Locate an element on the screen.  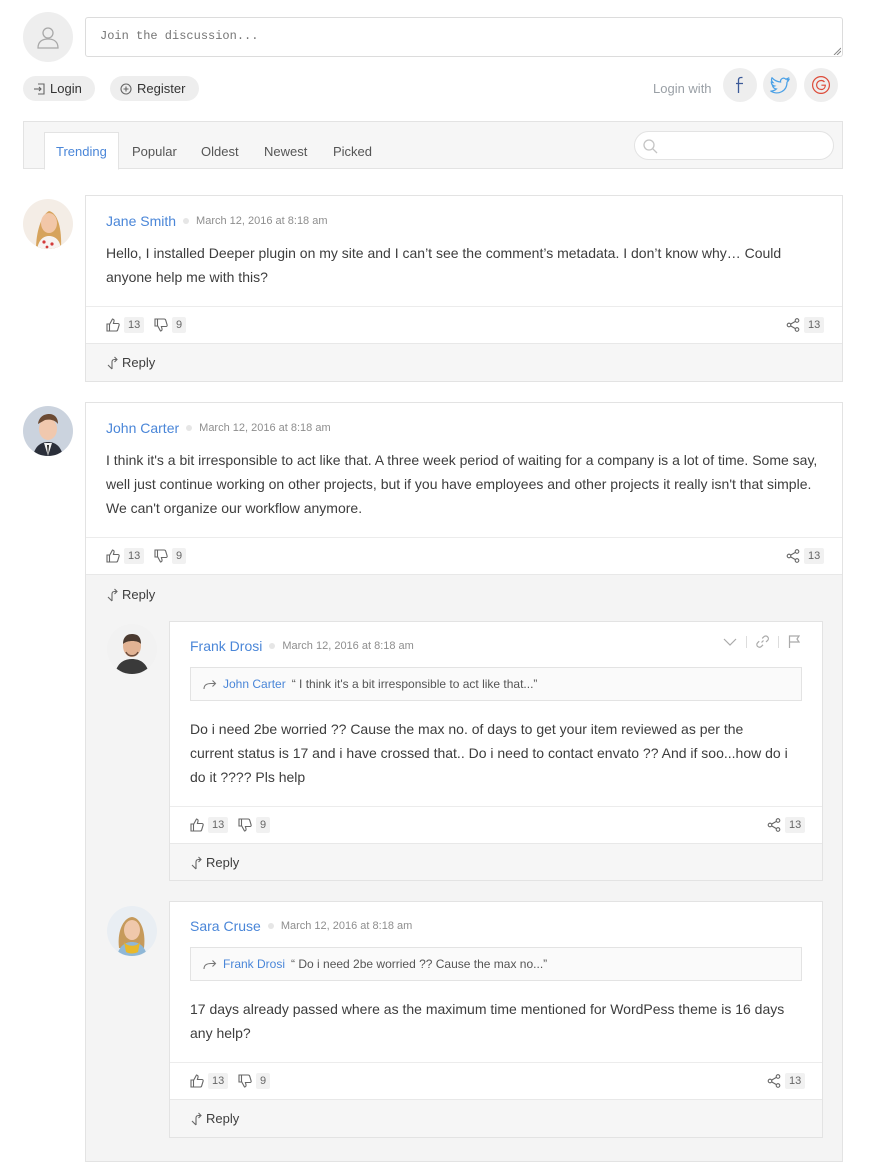
avatar-sara-image is located at coordinates (132, 931).